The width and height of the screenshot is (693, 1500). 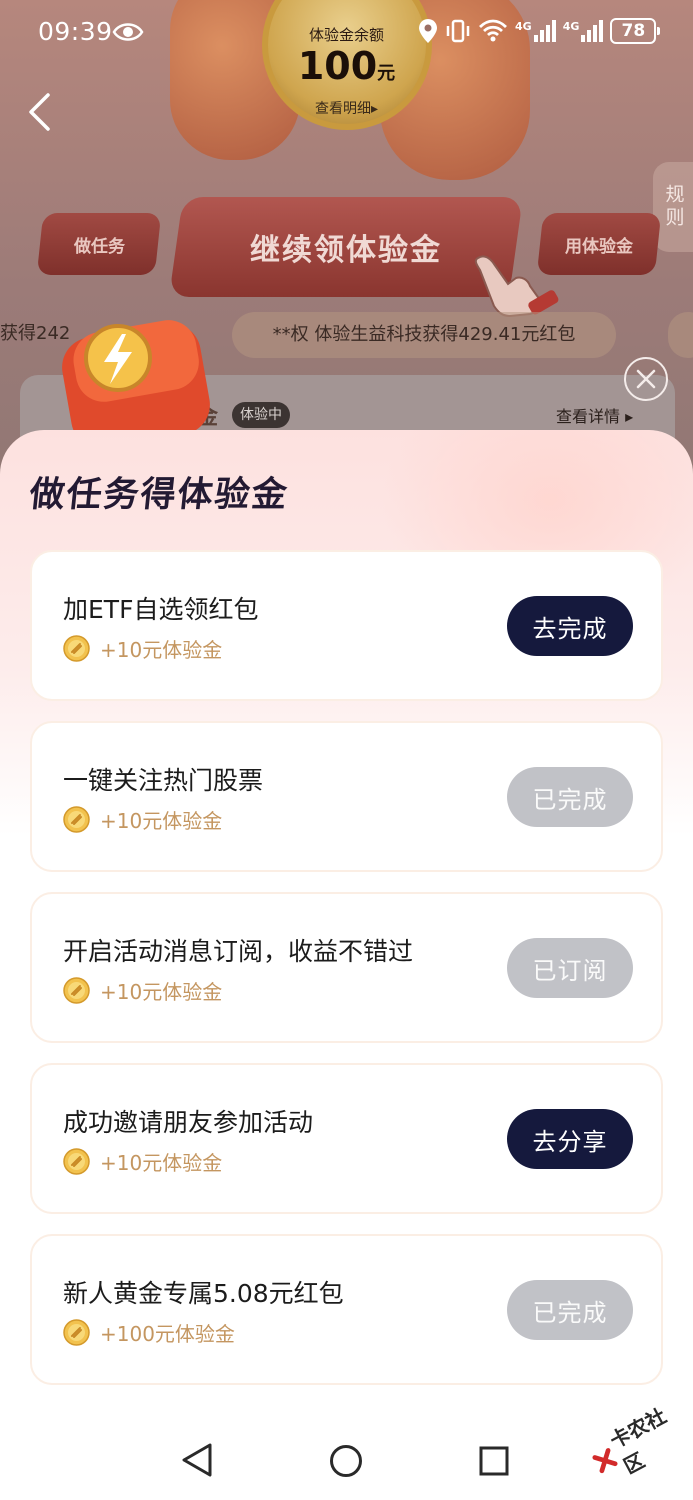 What do you see at coordinates (570, 968) in the screenshot?
I see `task-action-button: 已订阅` at bounding box center [570, 968].